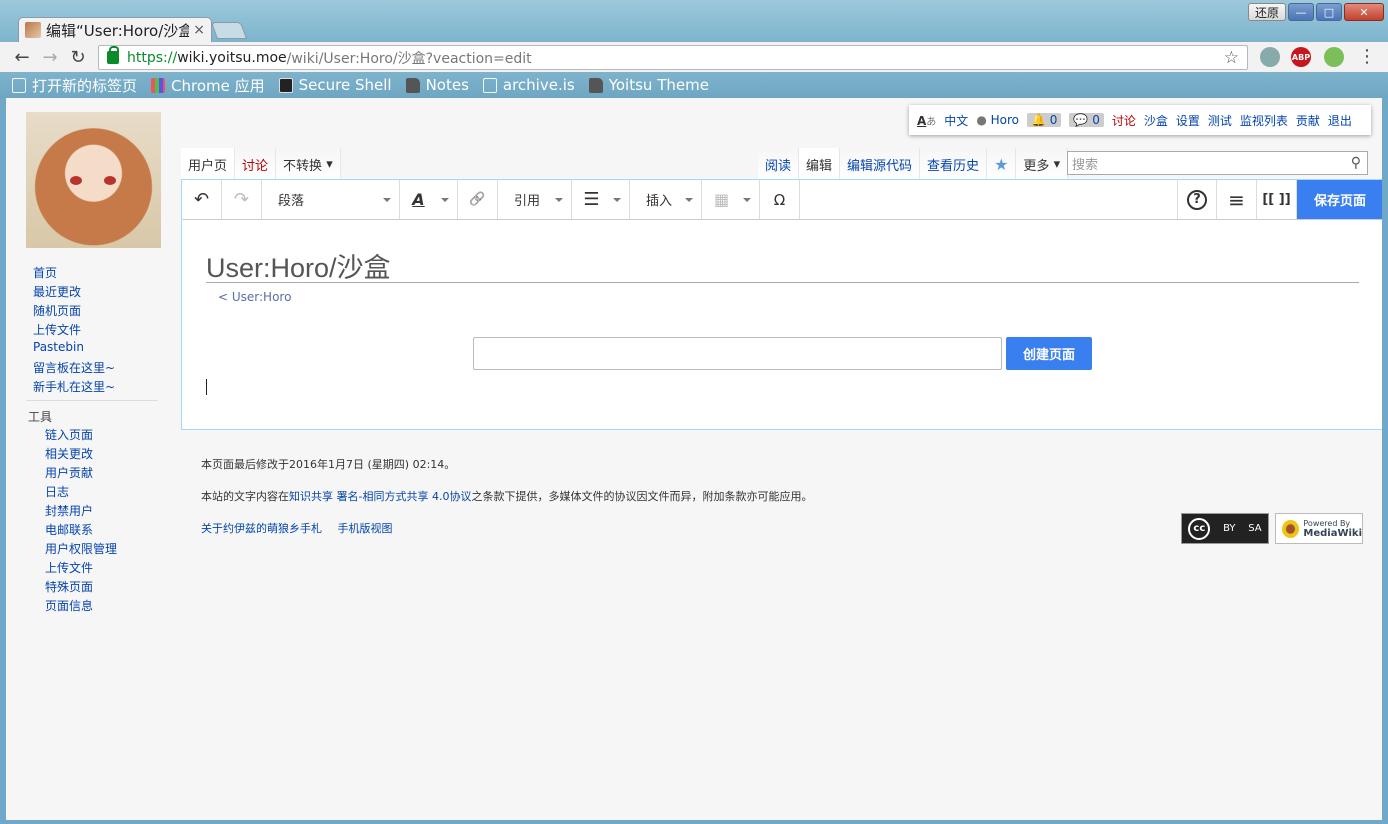 The image size is (1388, 824). I want to click on new-tab-button, so click(229, 30).